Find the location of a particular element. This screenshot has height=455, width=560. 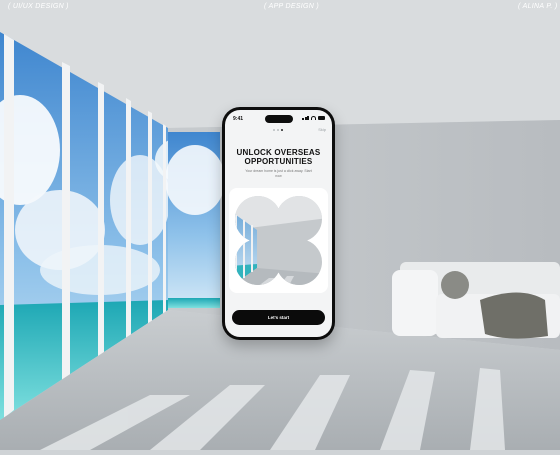

hero-image is located at coordinates (278, 240).